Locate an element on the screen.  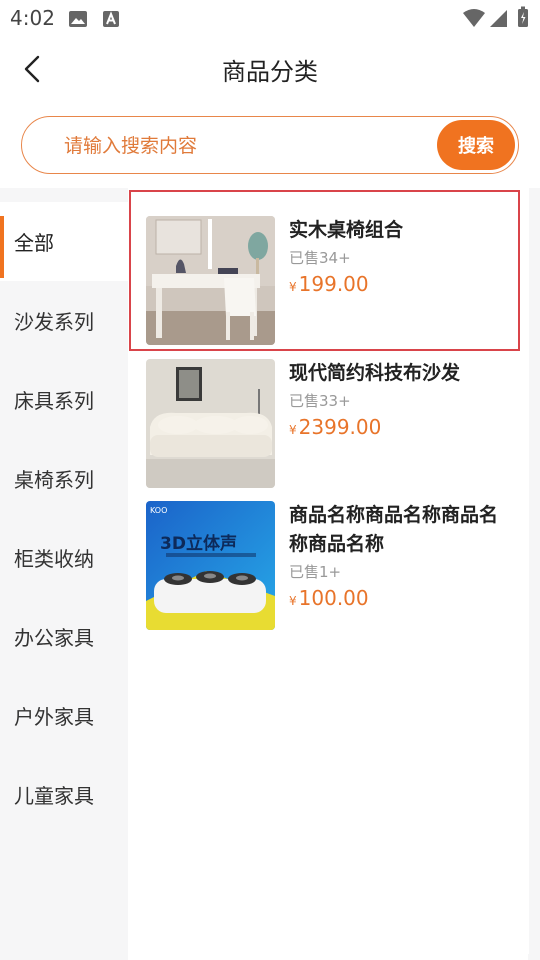
product-price: ¥199.00 is located at coordinates (329, 284).